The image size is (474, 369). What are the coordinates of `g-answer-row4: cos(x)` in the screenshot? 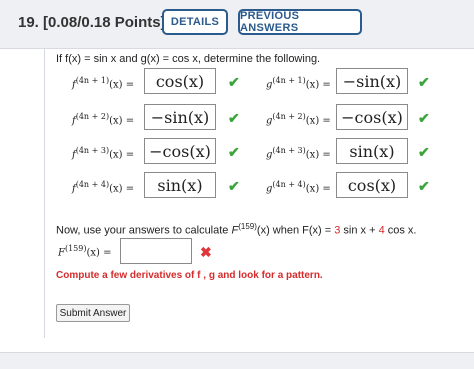 It's located at (372, 185).